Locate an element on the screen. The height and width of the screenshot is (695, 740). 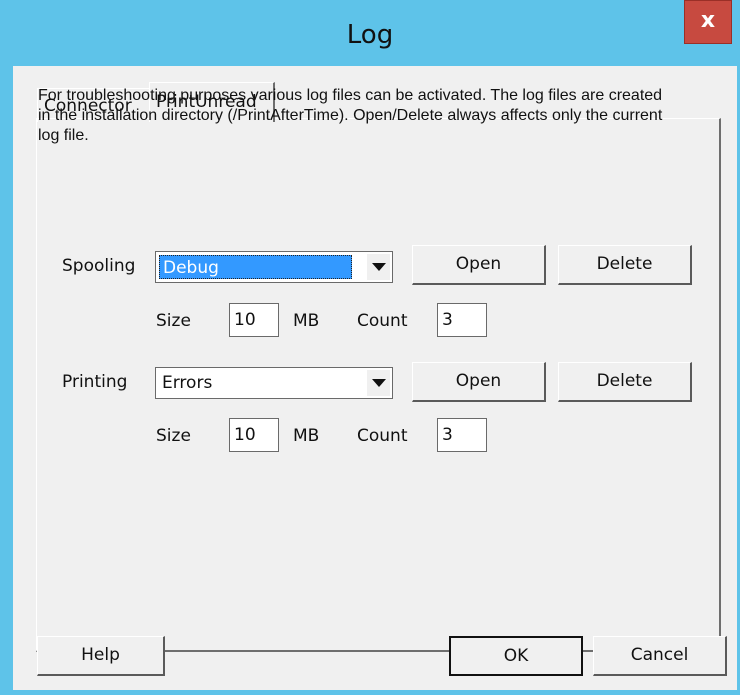
printing-level-select: Errors is located at coordinates (274, 383).